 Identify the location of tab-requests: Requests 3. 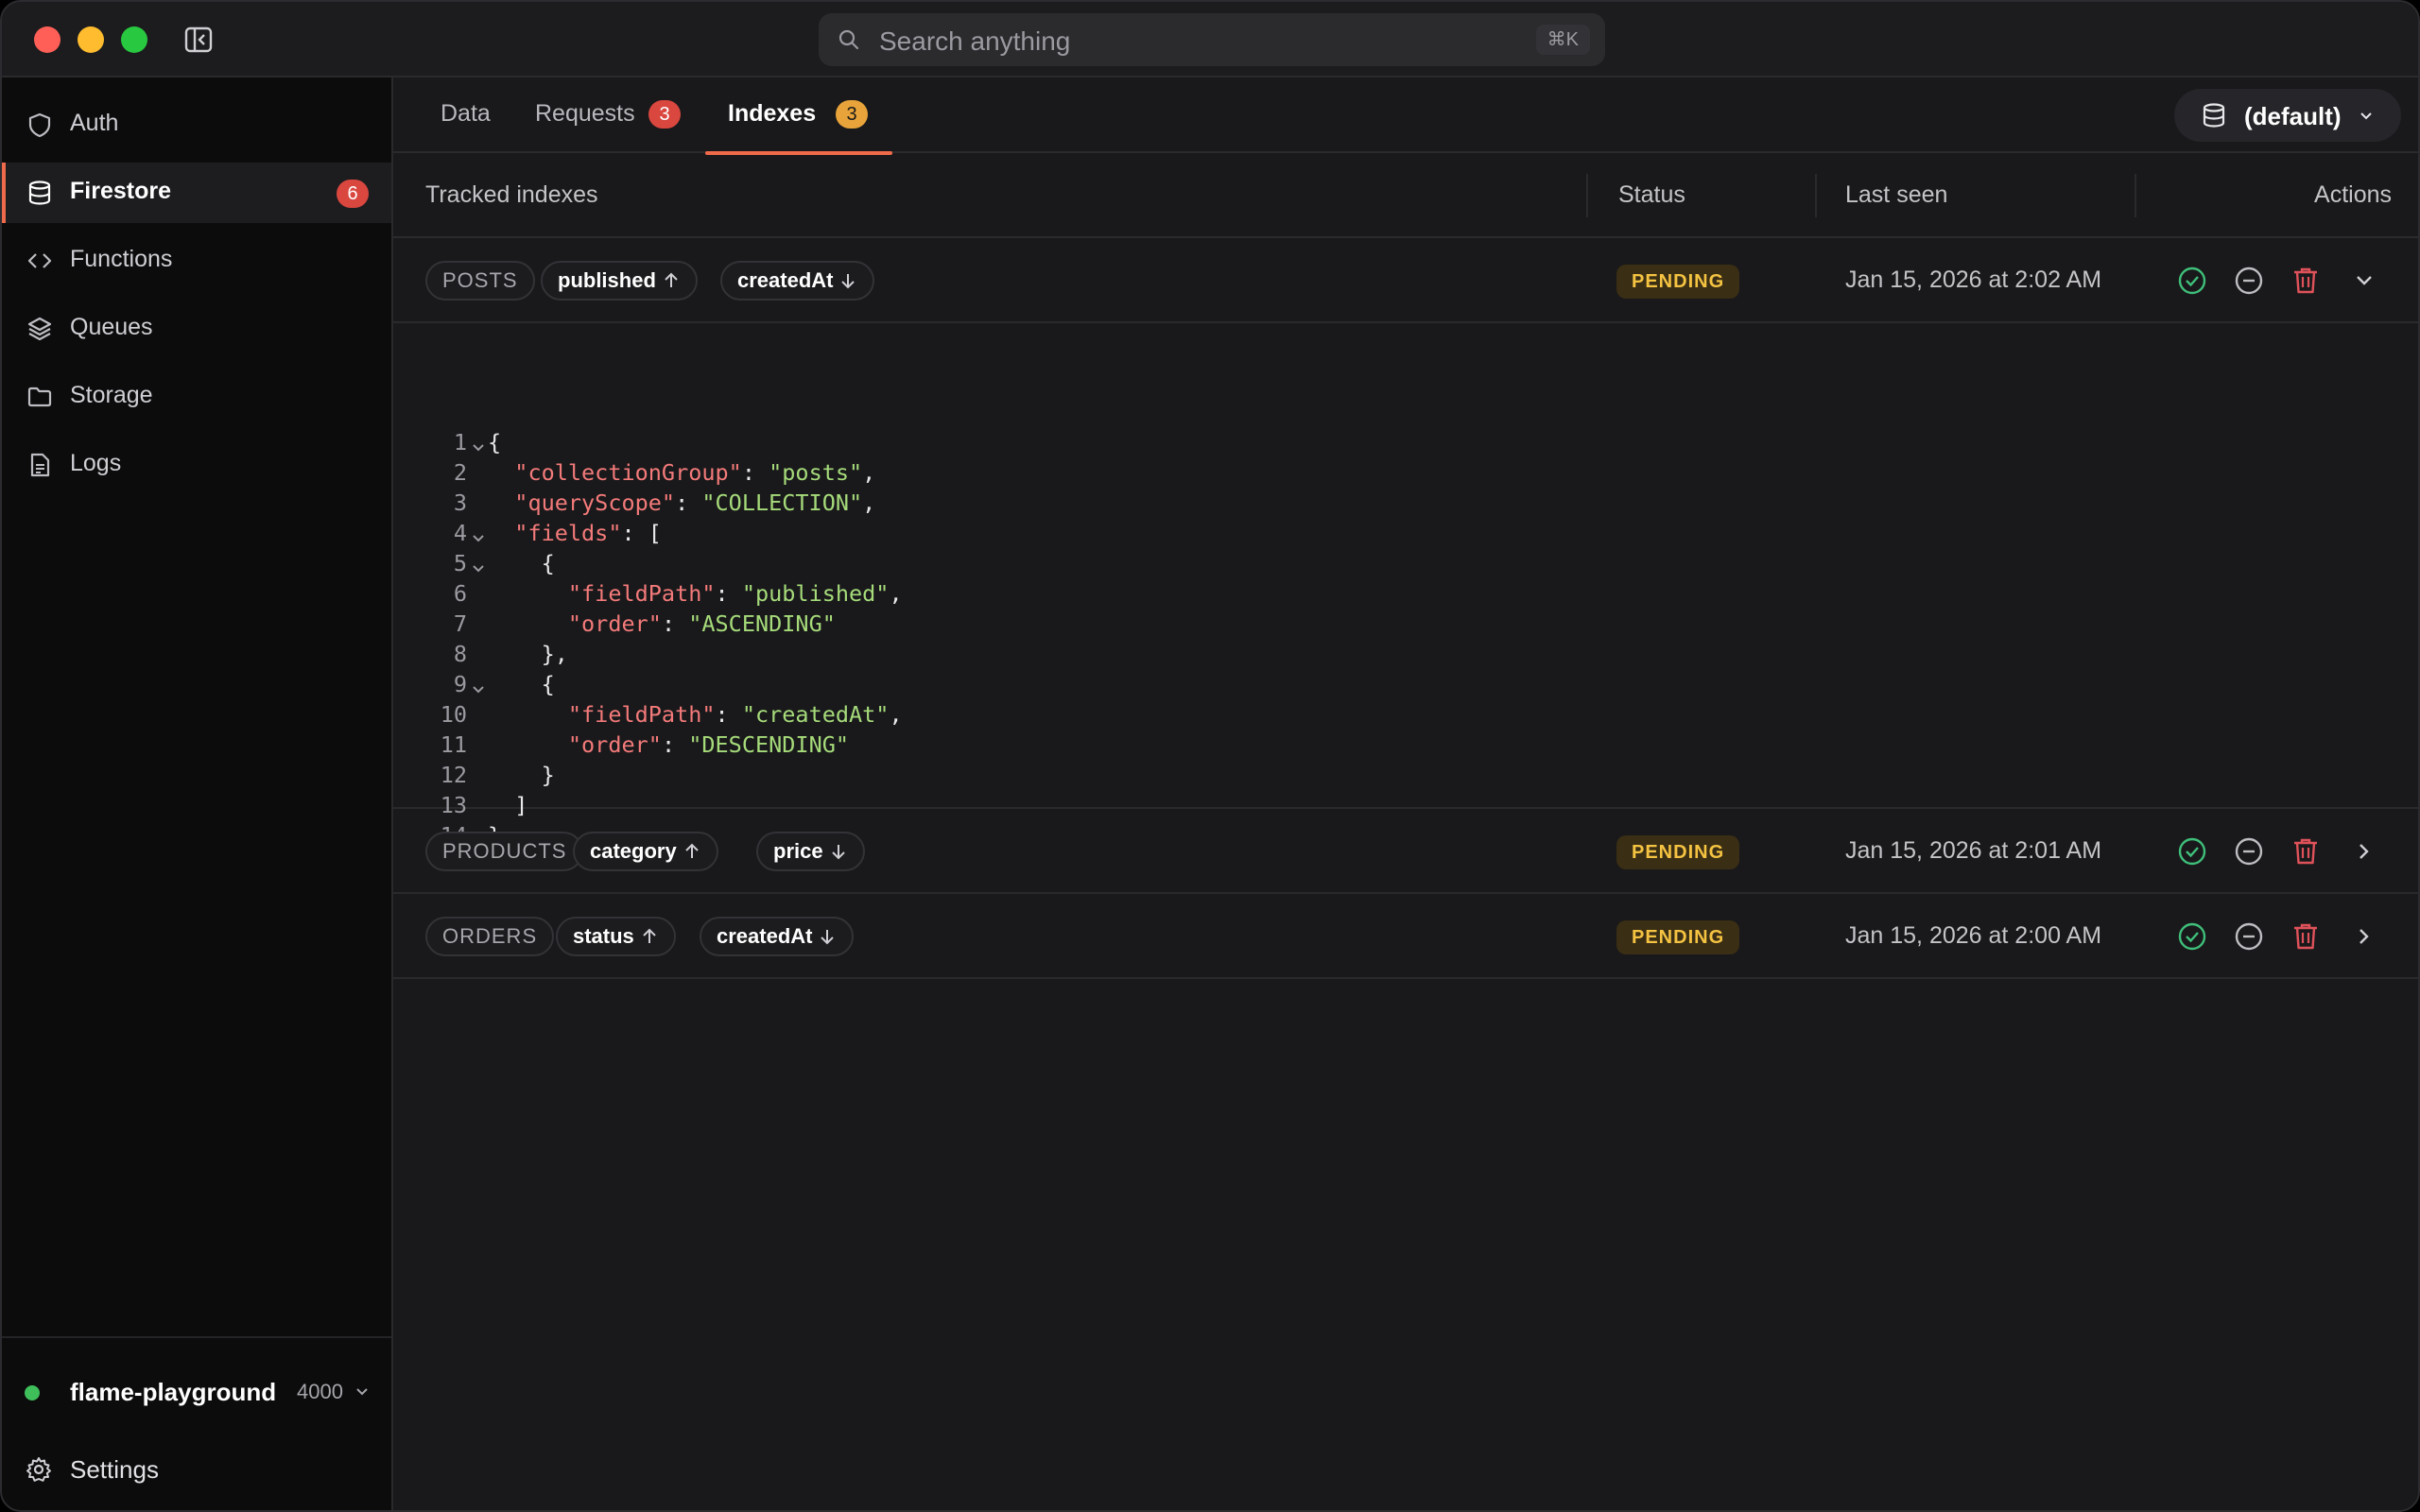
(610, 115).